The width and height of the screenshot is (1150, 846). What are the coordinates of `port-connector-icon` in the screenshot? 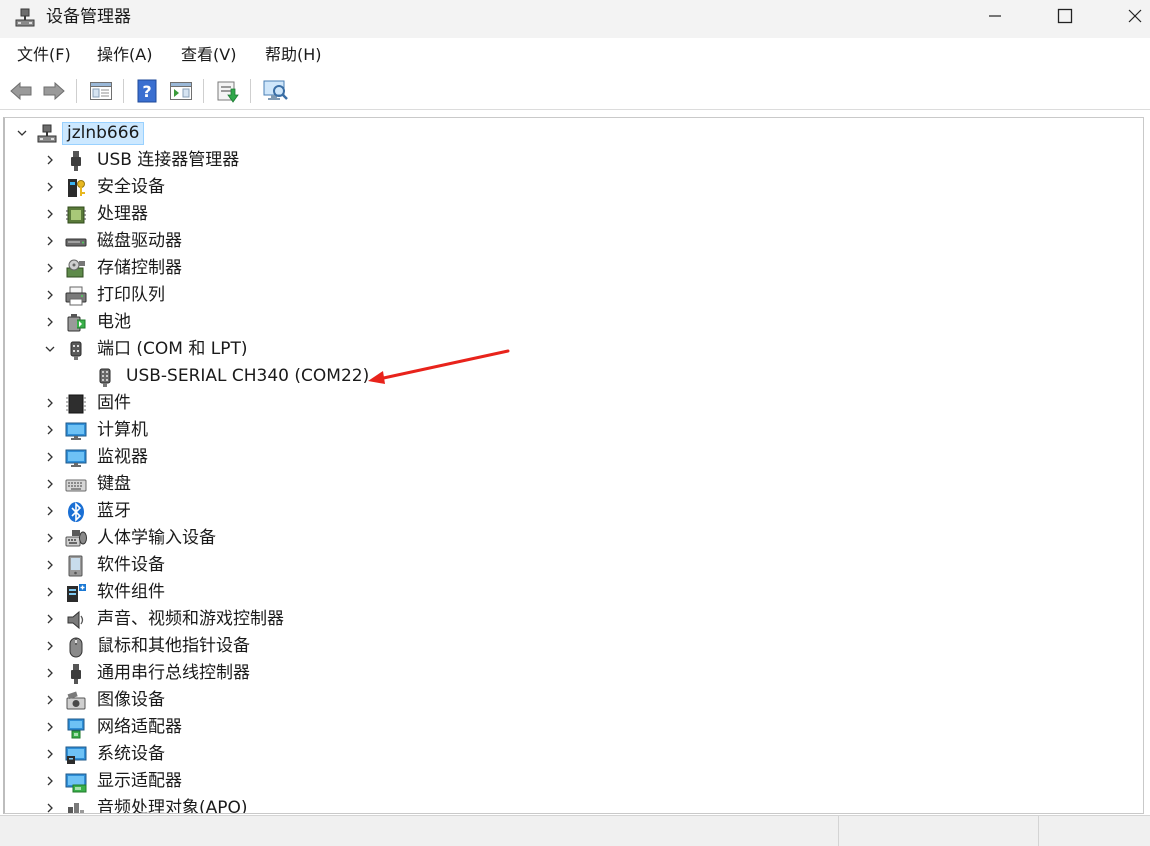 It's located at (76, 350).